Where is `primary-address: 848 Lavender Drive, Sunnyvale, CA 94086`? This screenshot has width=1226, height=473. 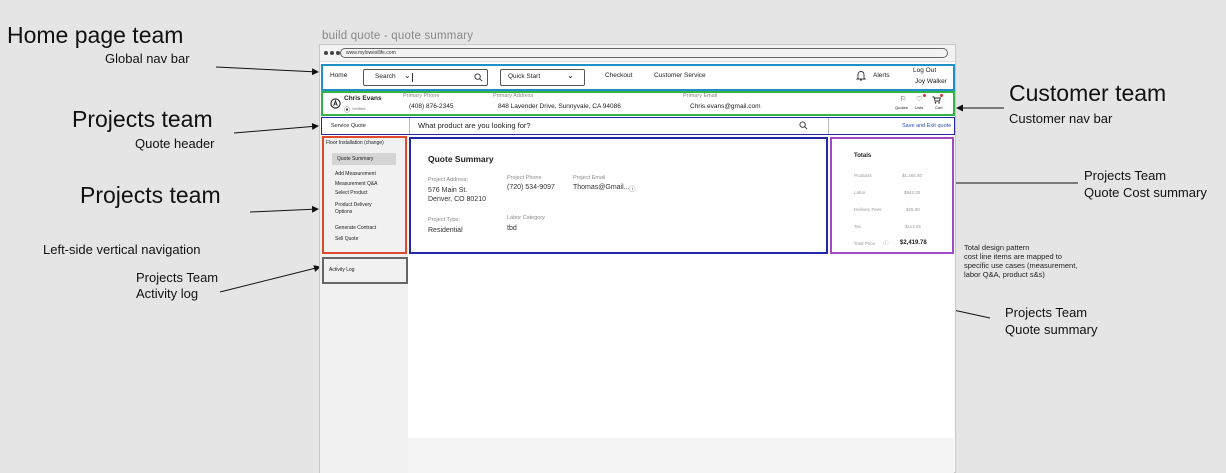 primary-address: 848 Lavender Drive, Sunnyvale, CA 94086 is located at coordinates (559, 106).